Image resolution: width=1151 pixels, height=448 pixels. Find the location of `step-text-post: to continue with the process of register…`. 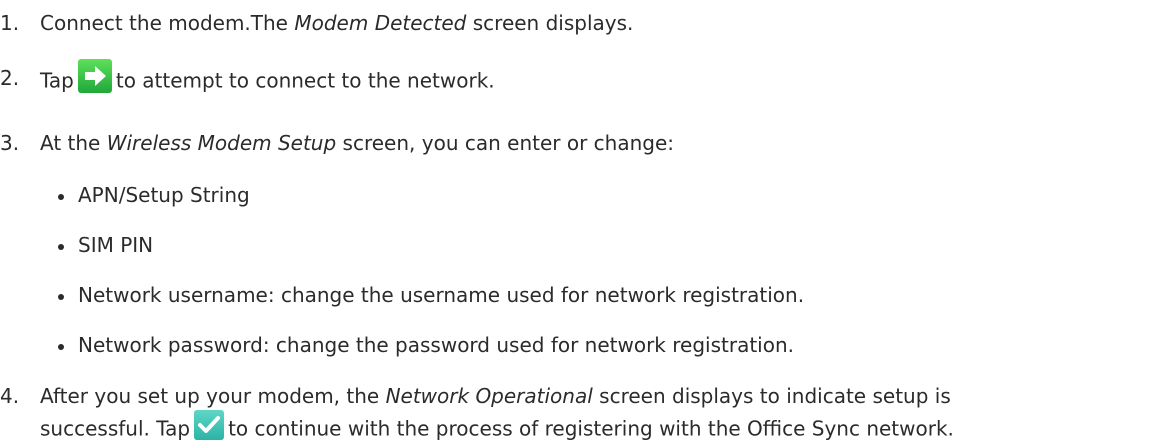

step-text-post: to continue with the process of register… is located at coordinates (591, 428).